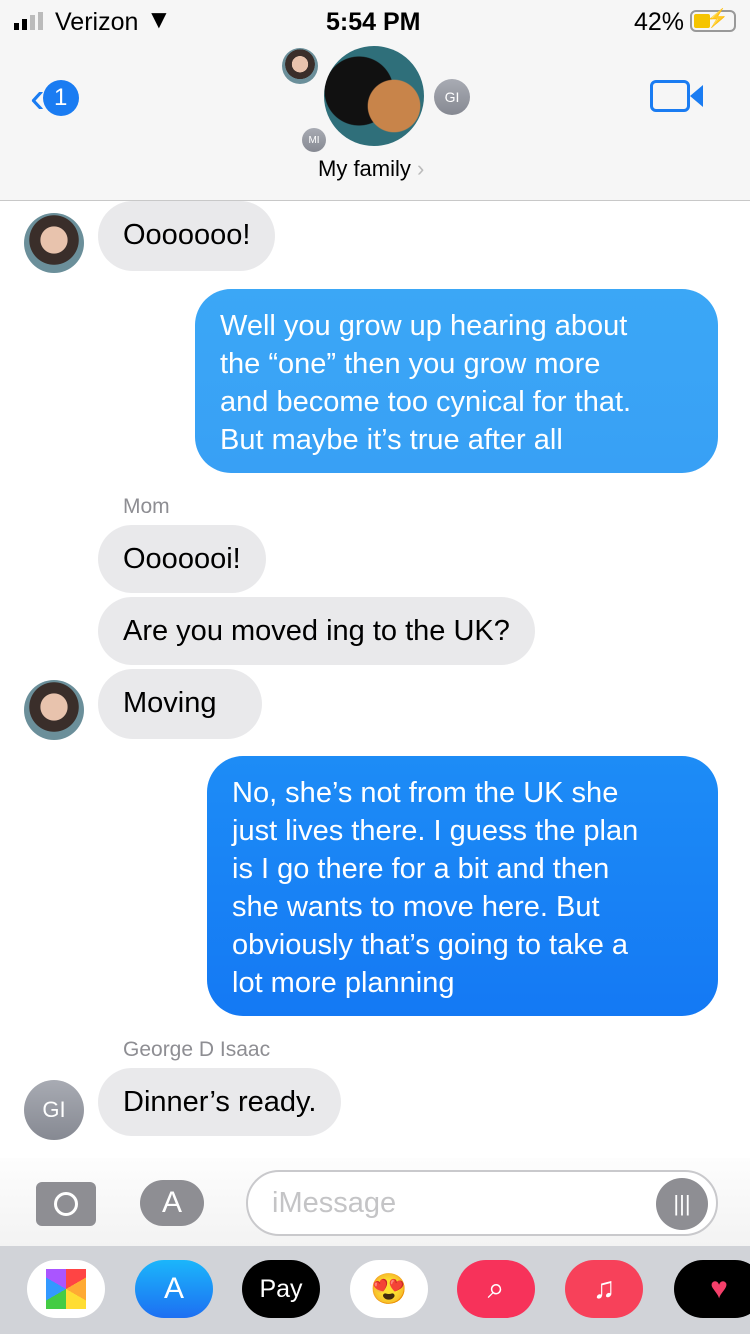 This screenshot has width=750, height=1334. I want to click on camera-button, so click(66, 1204).